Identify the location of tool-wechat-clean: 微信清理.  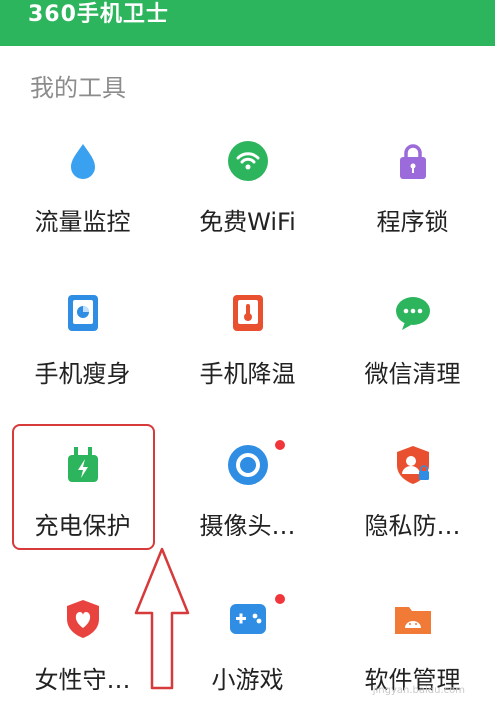
(412, 362).